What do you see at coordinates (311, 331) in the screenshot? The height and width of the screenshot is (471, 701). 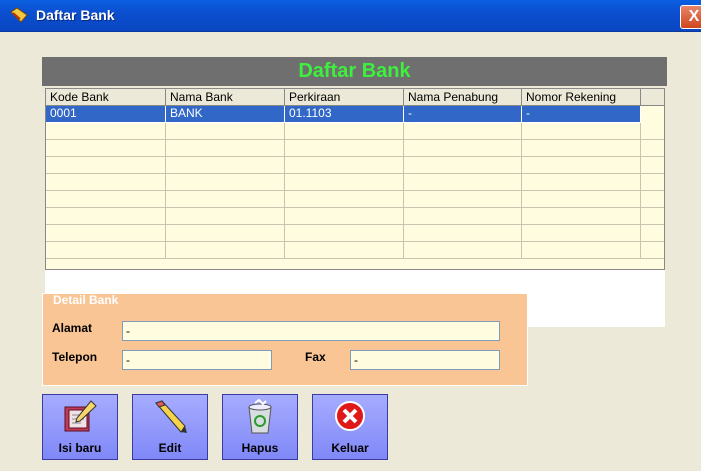 I see `alamat-field: -` at bounding box center [311, 331].